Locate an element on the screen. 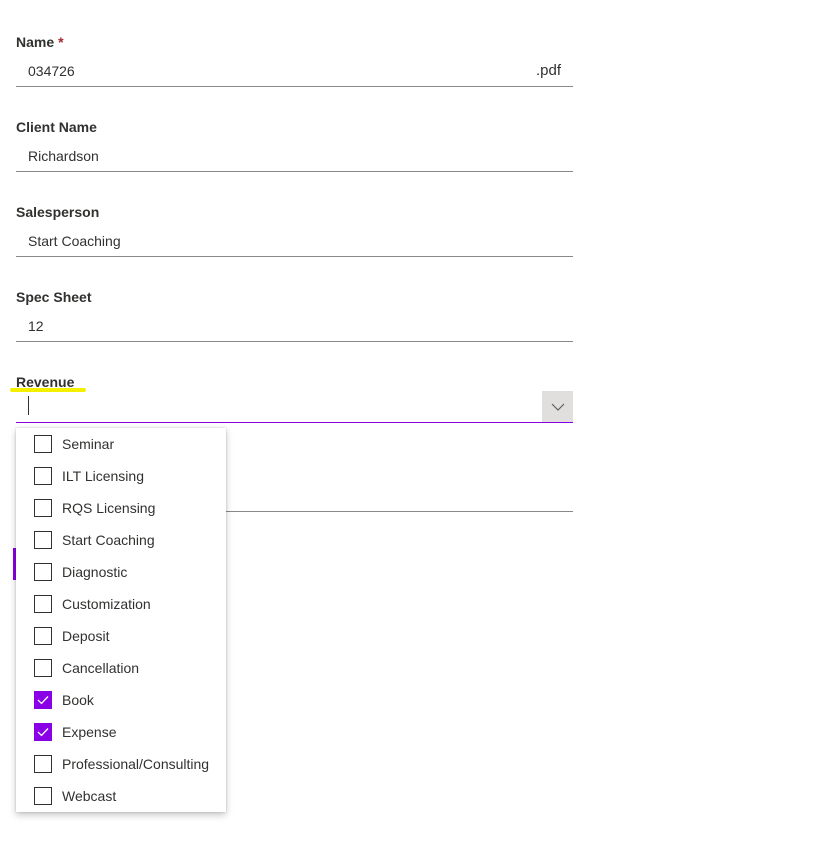  option-label: Seminar is located at coordinates (88, 444).